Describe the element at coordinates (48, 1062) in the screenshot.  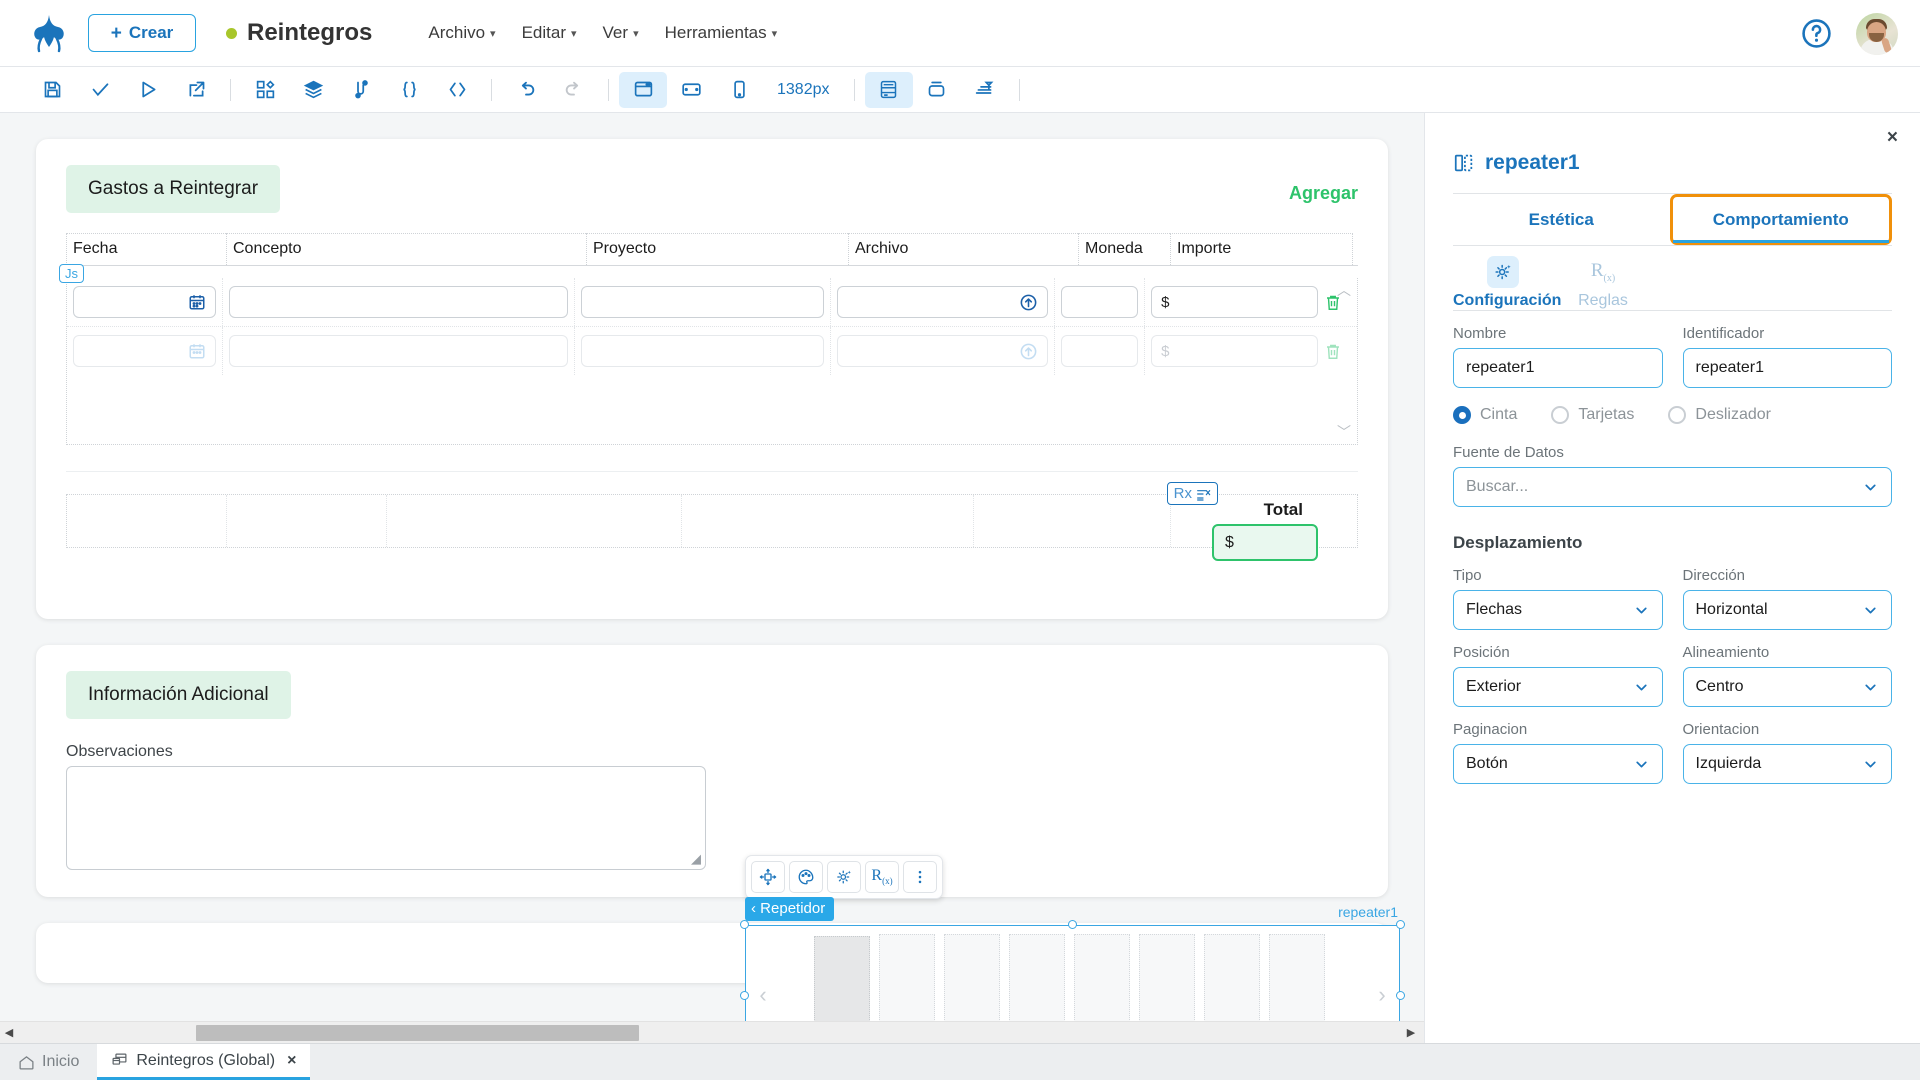
I see `tab-inicio: Inicio` at that location.